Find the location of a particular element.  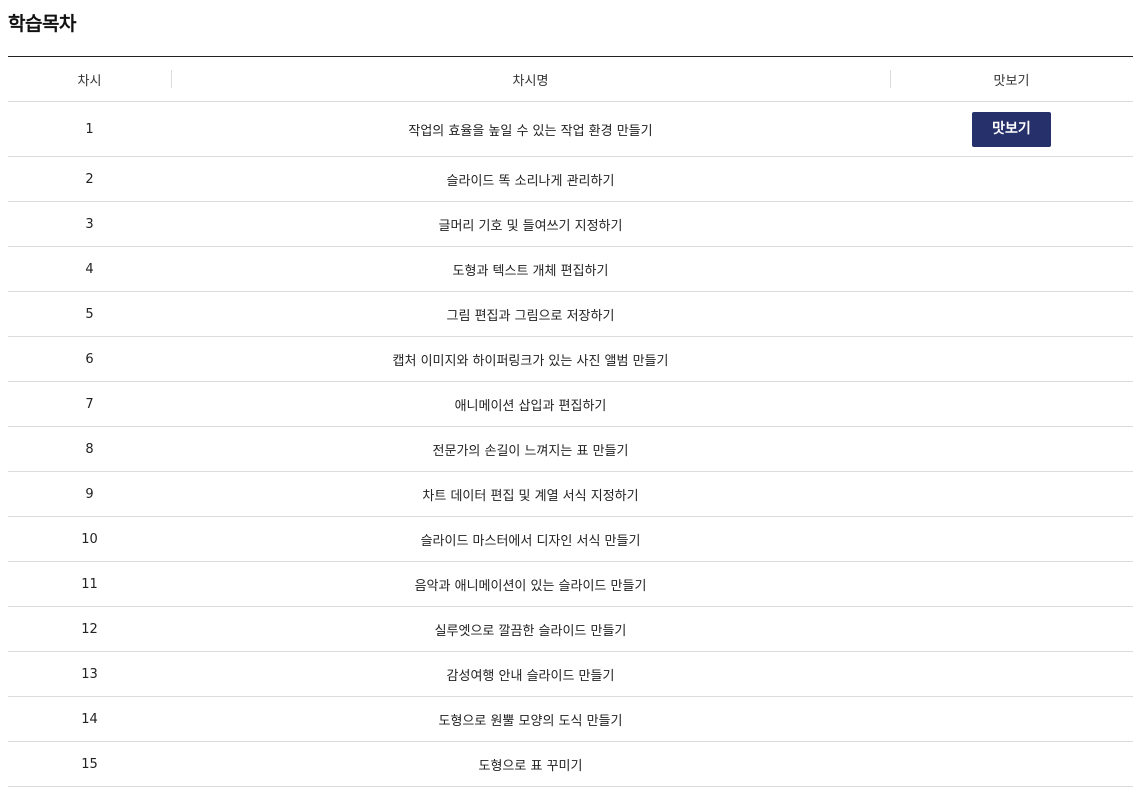

lesson-title: 작업의 효율을 높일 수 있는 작업 환경 만들기 is located at coordinates (530, 129).